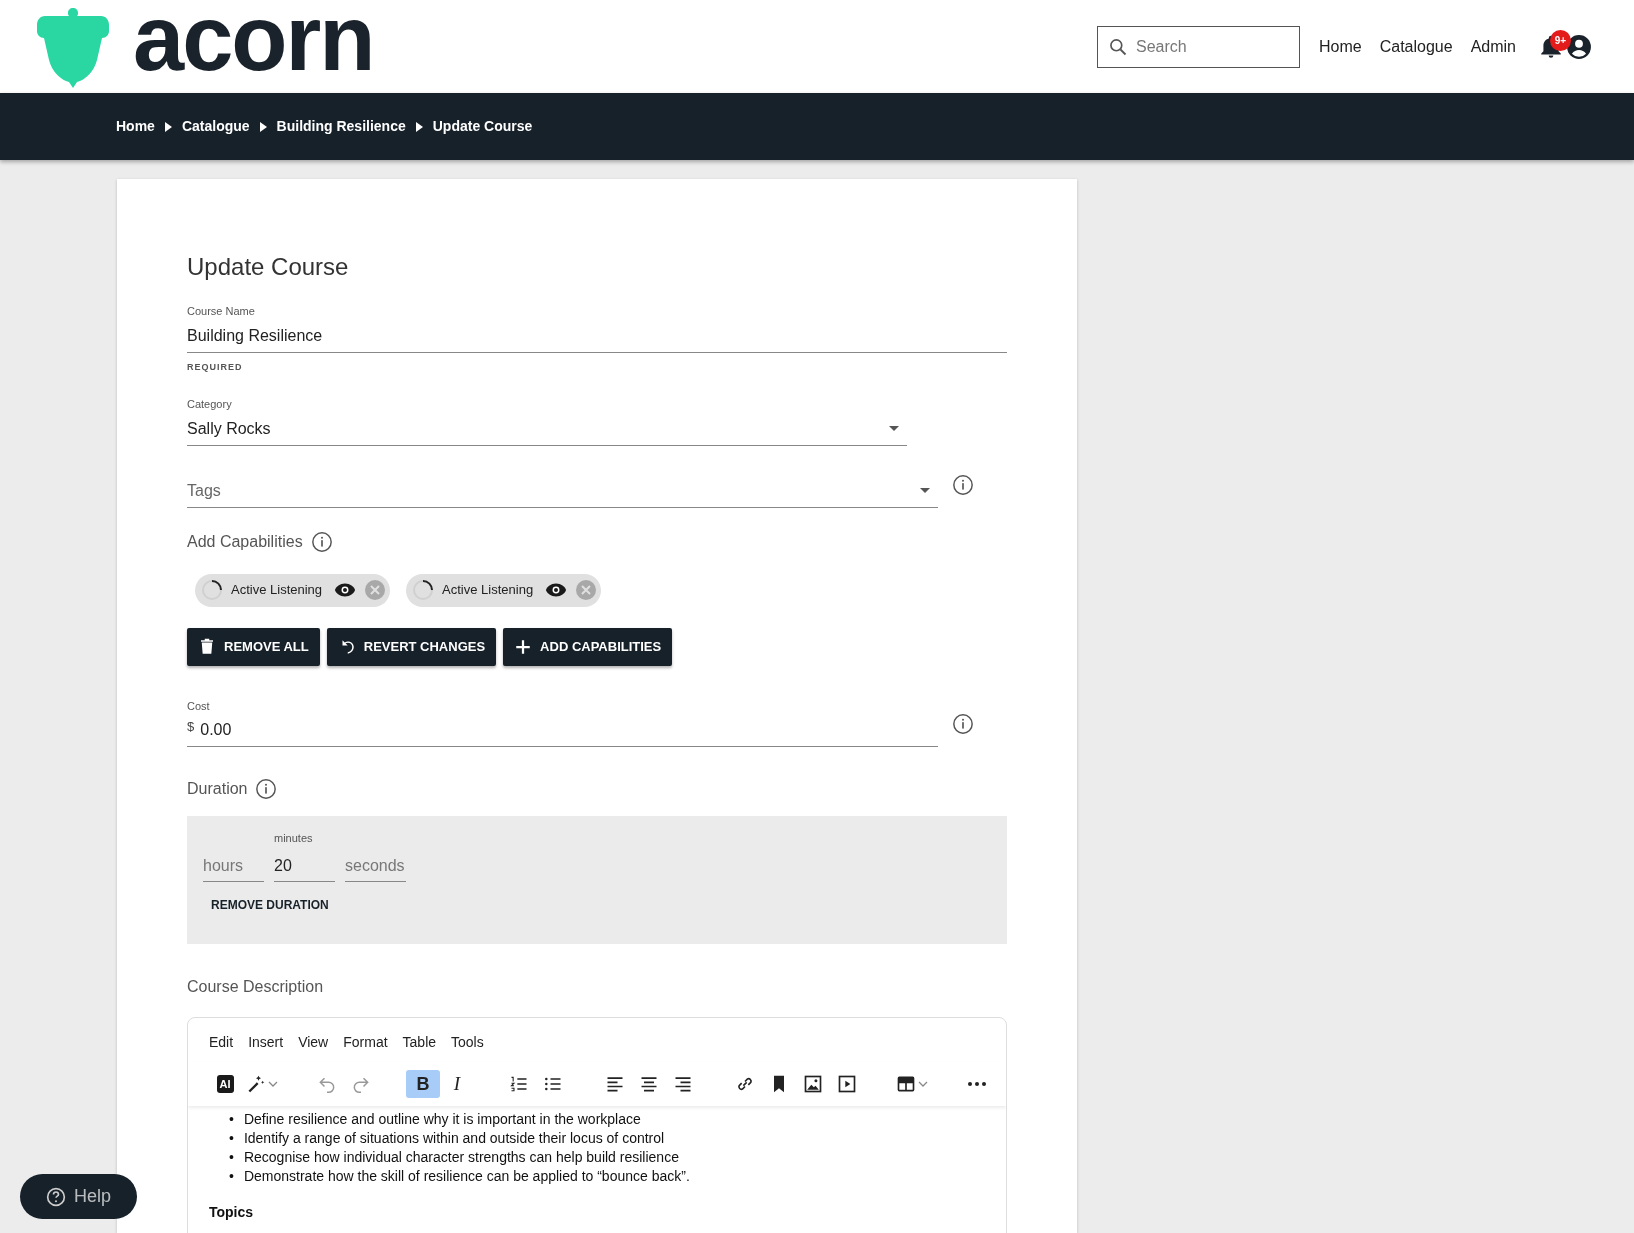 This screenshot has width=1634, height=1233. Describe the element at coordinates (233, 866) in the screenshot. I see `duration-field: hours` at that location.